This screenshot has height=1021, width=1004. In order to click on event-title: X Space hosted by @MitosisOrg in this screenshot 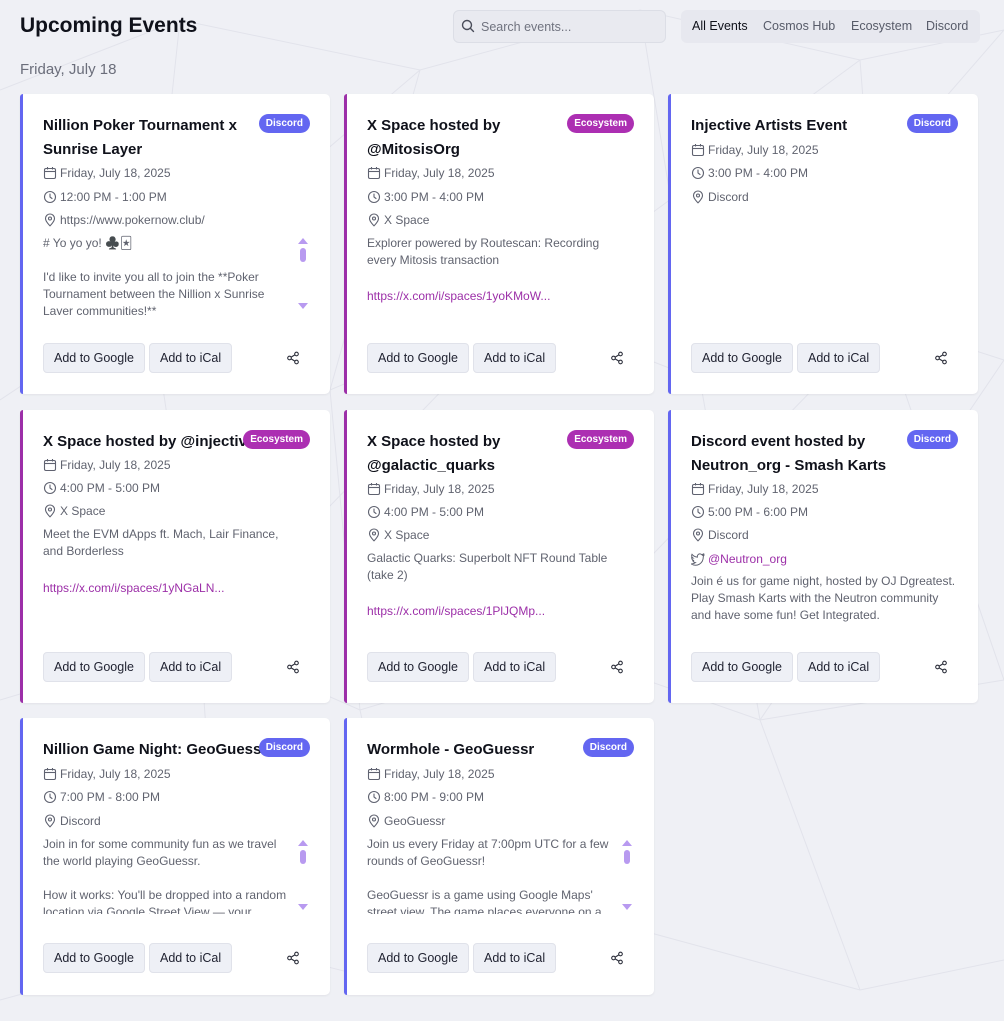, I will do `click(434, 137)`.